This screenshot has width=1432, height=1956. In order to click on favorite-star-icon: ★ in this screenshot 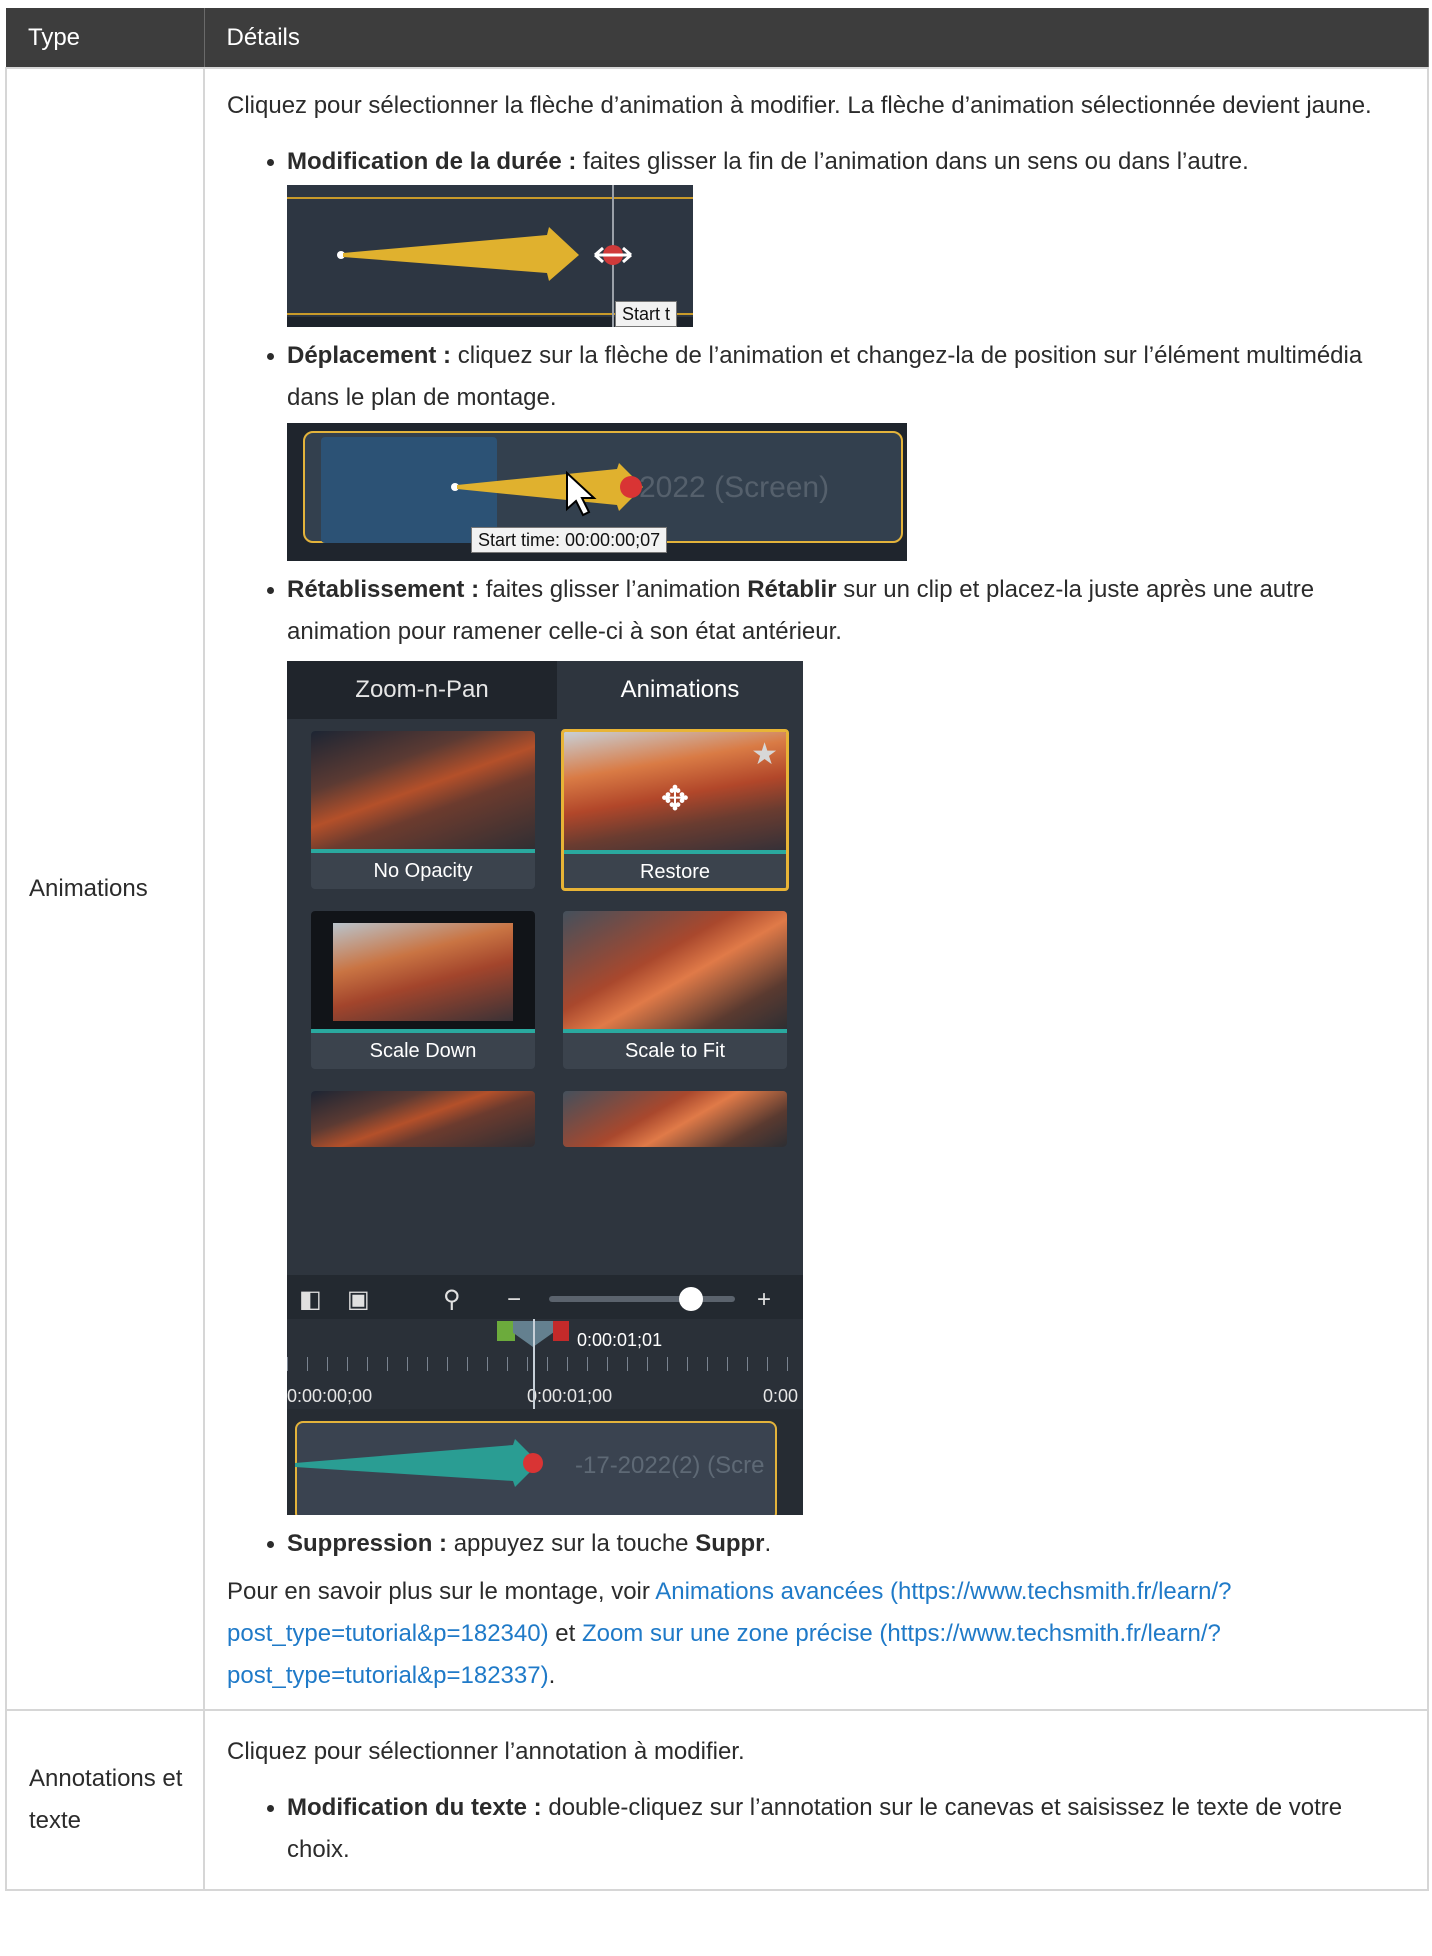, I will do `click(764, 755)`.